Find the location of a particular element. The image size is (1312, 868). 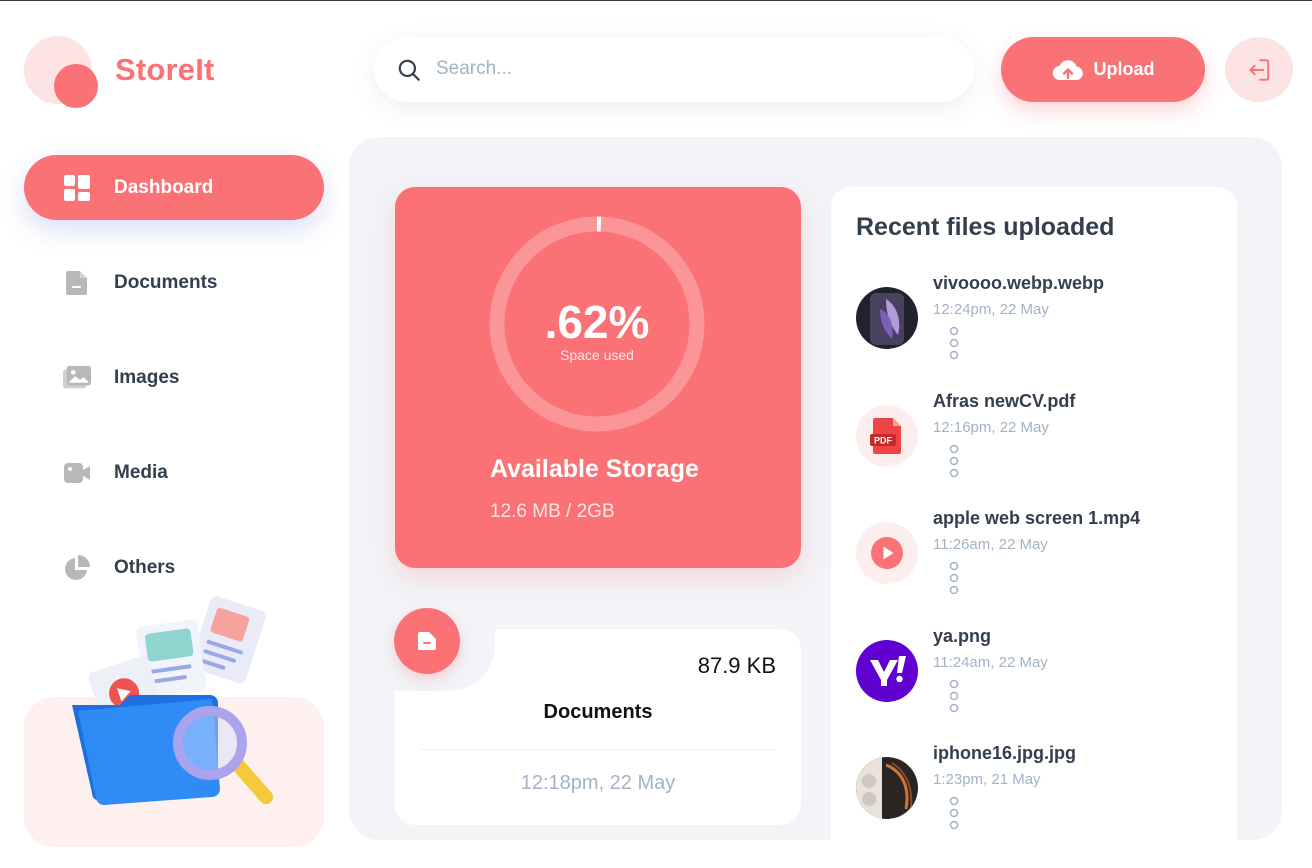

file-date: 1:23pm, 21 May is located at coordinates (987, 779).